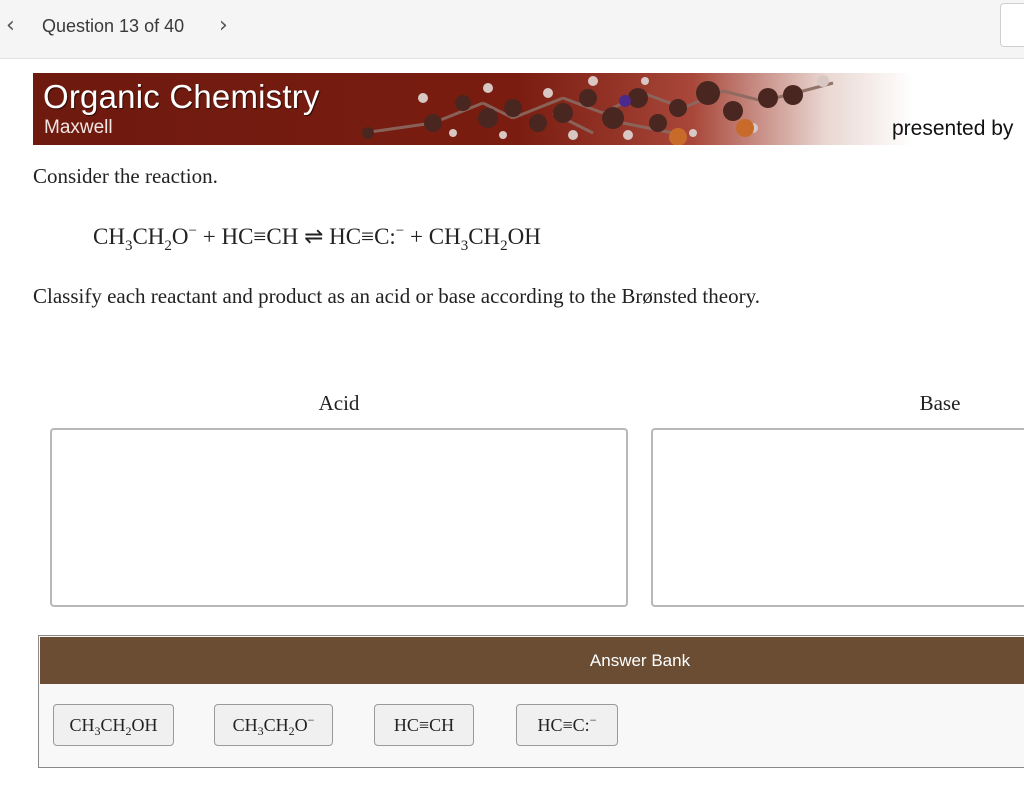 The height and width of the screenshot is (809, 1024). Describe the element at coordinates (180, 236) in the screenshot. I see `eq-term: O` at that location.